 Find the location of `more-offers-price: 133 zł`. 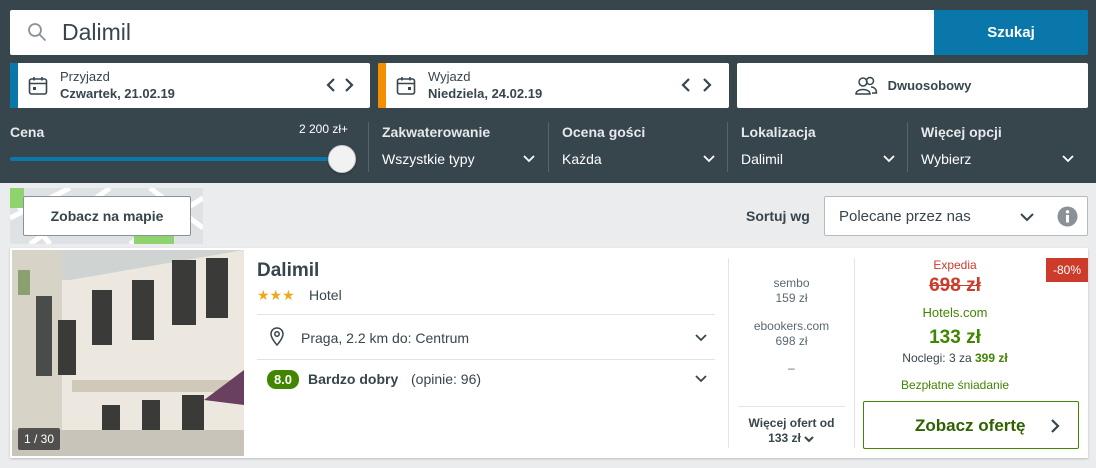

more-offers-price: 133 zł is located at coordinates (784, 438).